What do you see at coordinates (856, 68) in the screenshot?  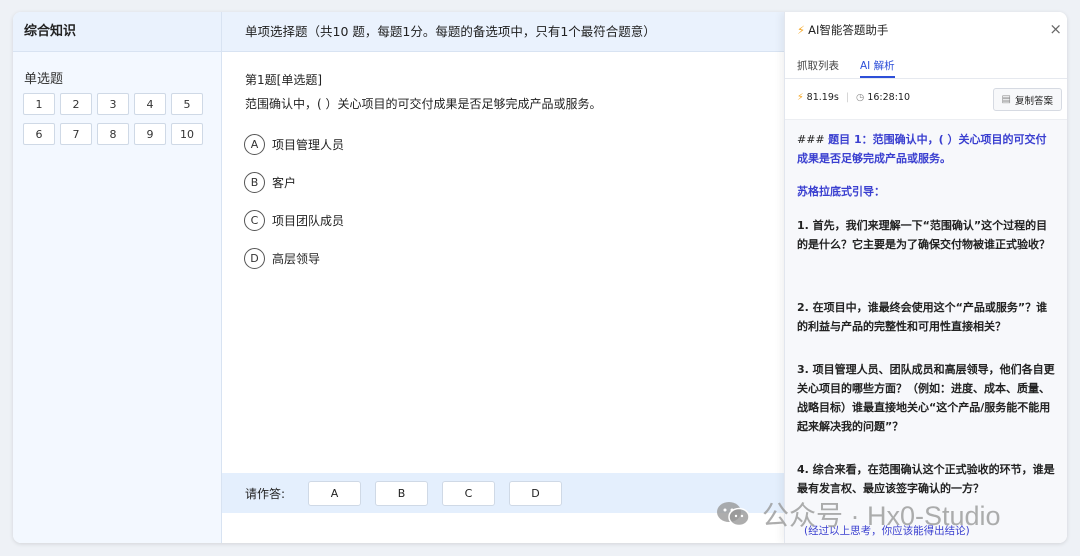 I see `assistant-tabs: 抓取列表 AI 解析` at bounding box center [856, 68].